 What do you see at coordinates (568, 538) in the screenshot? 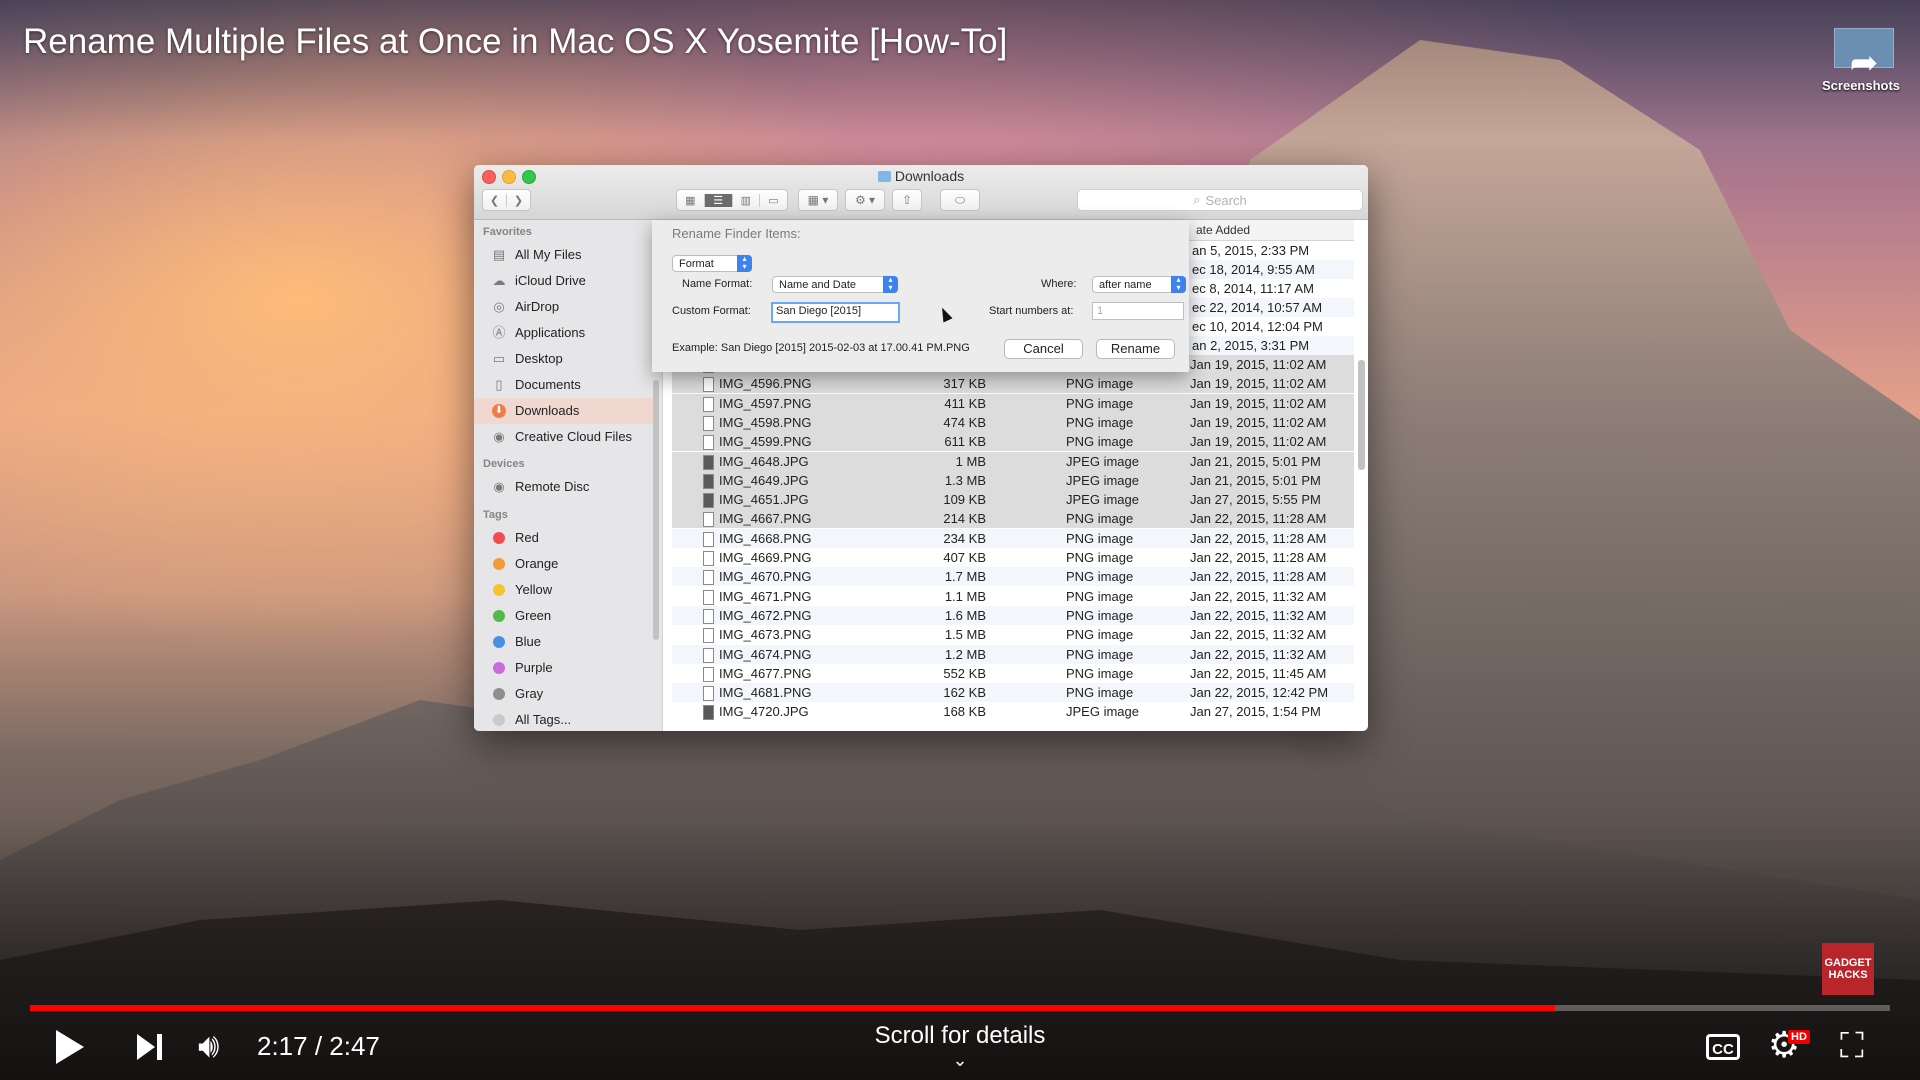
I see `sidebar-tag-red: Red` at bounding box center [568, 538].